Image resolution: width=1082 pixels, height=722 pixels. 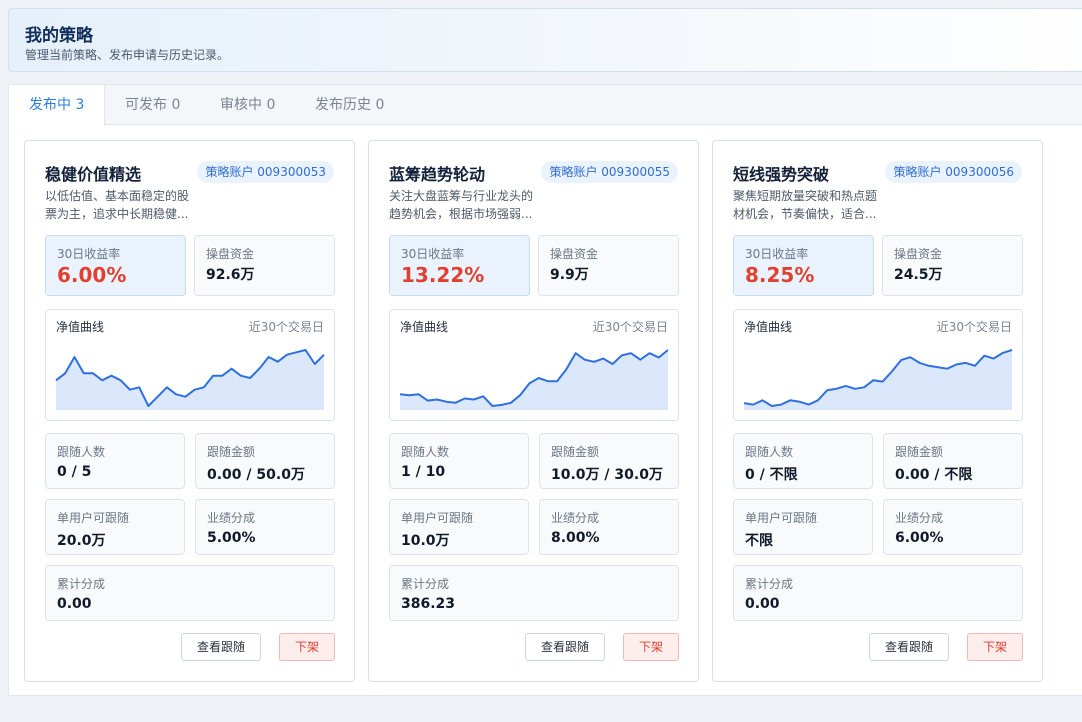 I want to click on per-user-box: 单用户可跟随 10.0万, so click(x=459, y=527).